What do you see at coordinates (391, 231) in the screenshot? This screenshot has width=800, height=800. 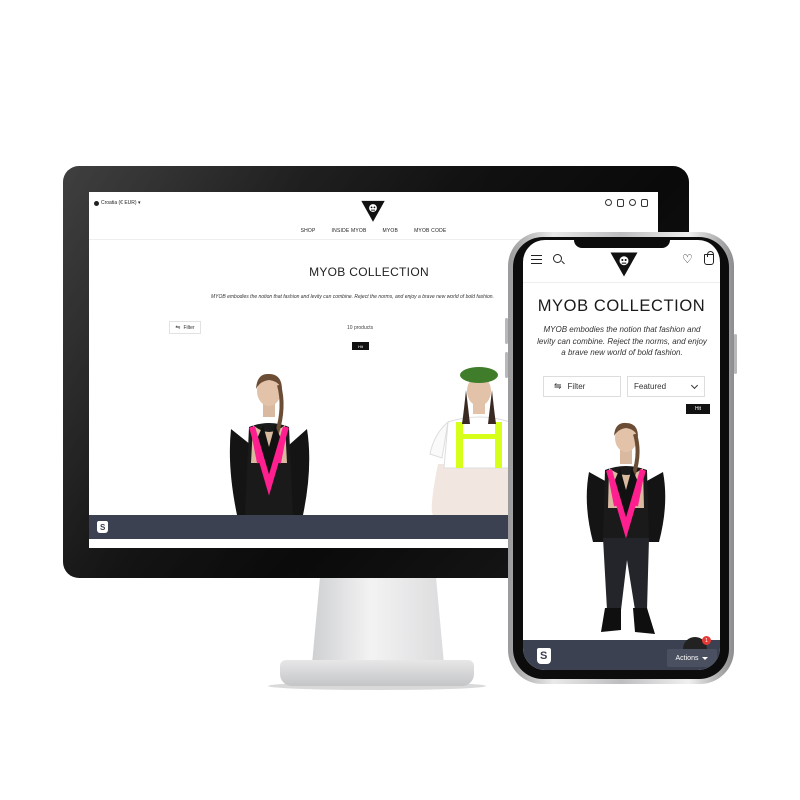 I see `nav-item-myob: MYOB` at bounding box center [391, 231].